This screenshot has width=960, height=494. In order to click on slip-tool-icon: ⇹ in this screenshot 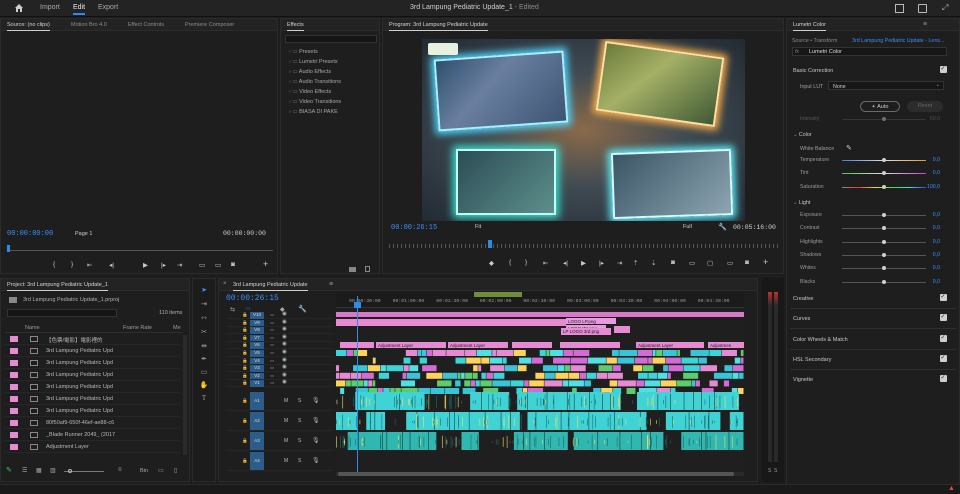, I will do `click(204, 346)`.